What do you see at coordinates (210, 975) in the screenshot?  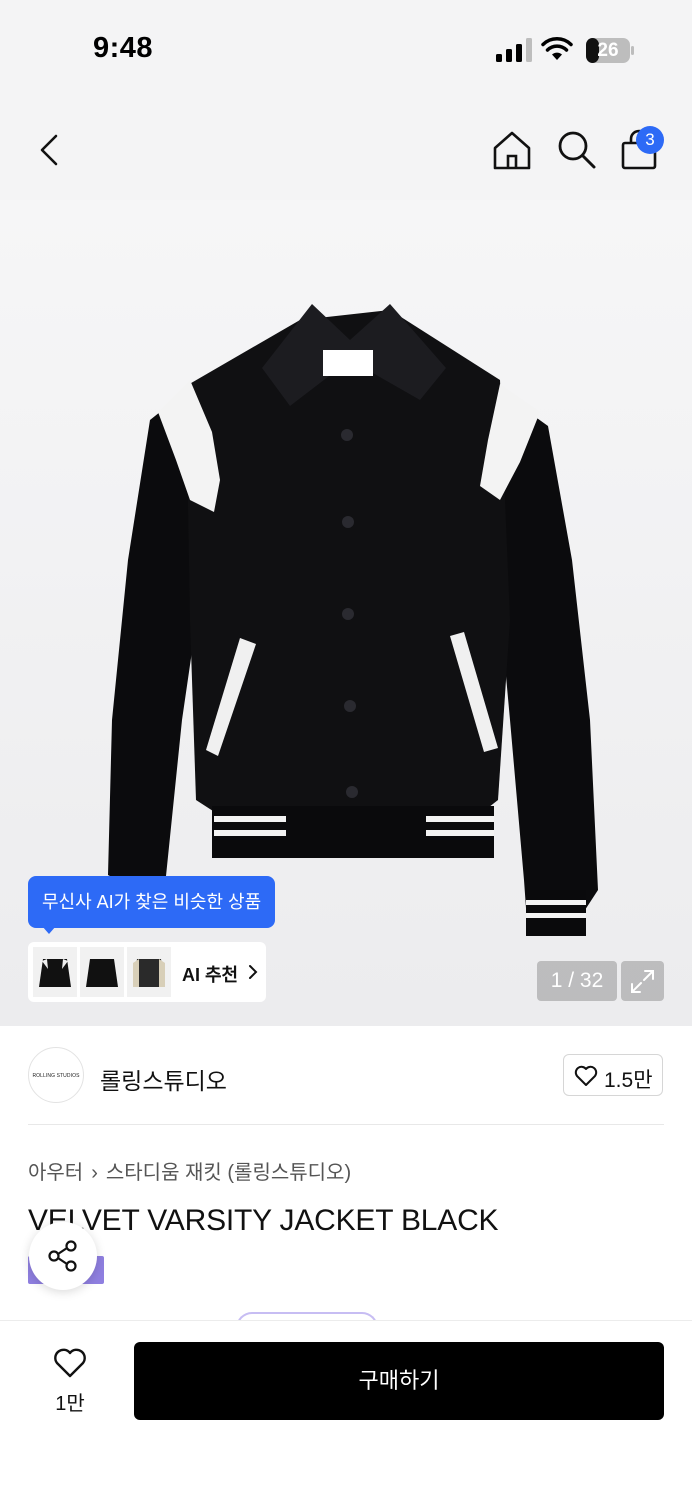 I see `ai-recommend-label: AI 추천` at bounding box center [210, 975].